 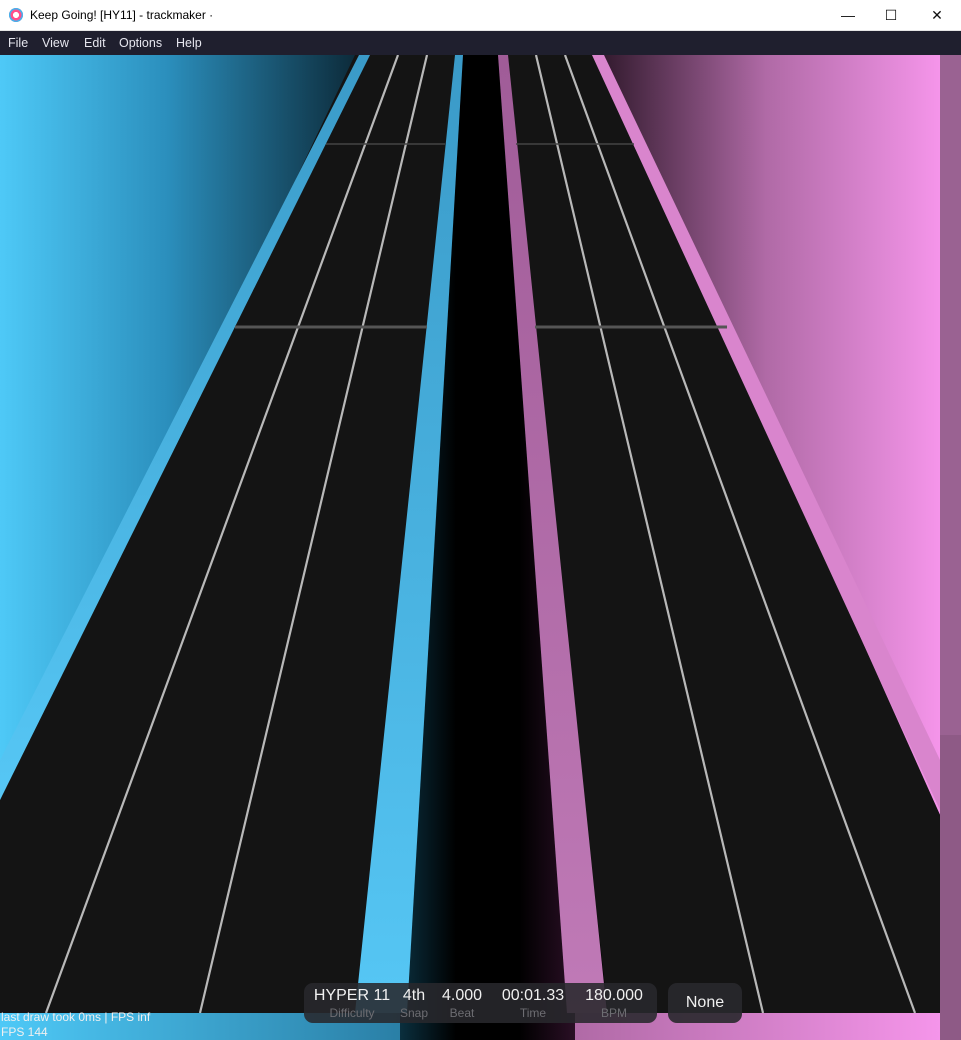 I want to click on beat-value: 4.000, so click(x=462, y=995).